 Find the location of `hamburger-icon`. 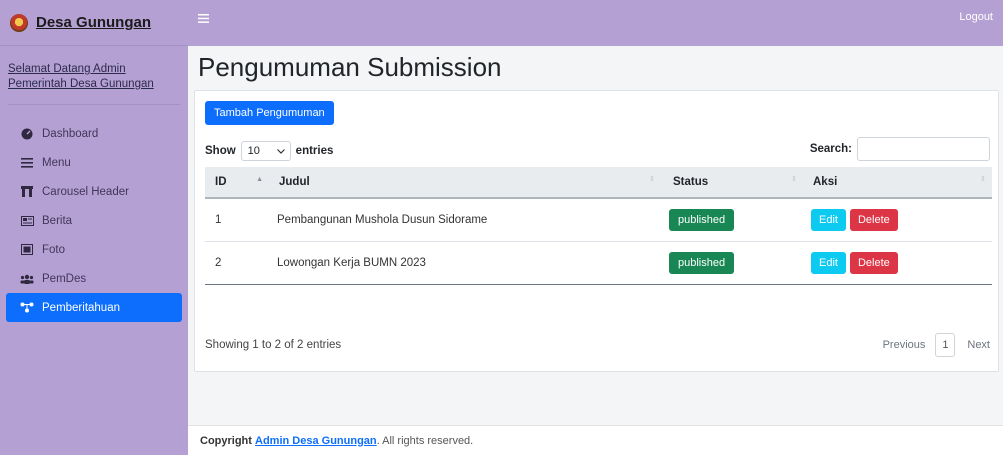

hamburger-icon is located at coordinates (203, 18).